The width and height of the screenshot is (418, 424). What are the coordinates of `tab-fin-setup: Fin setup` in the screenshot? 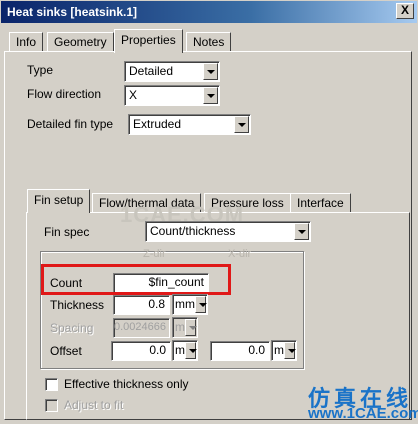 It's located at (59, 201).